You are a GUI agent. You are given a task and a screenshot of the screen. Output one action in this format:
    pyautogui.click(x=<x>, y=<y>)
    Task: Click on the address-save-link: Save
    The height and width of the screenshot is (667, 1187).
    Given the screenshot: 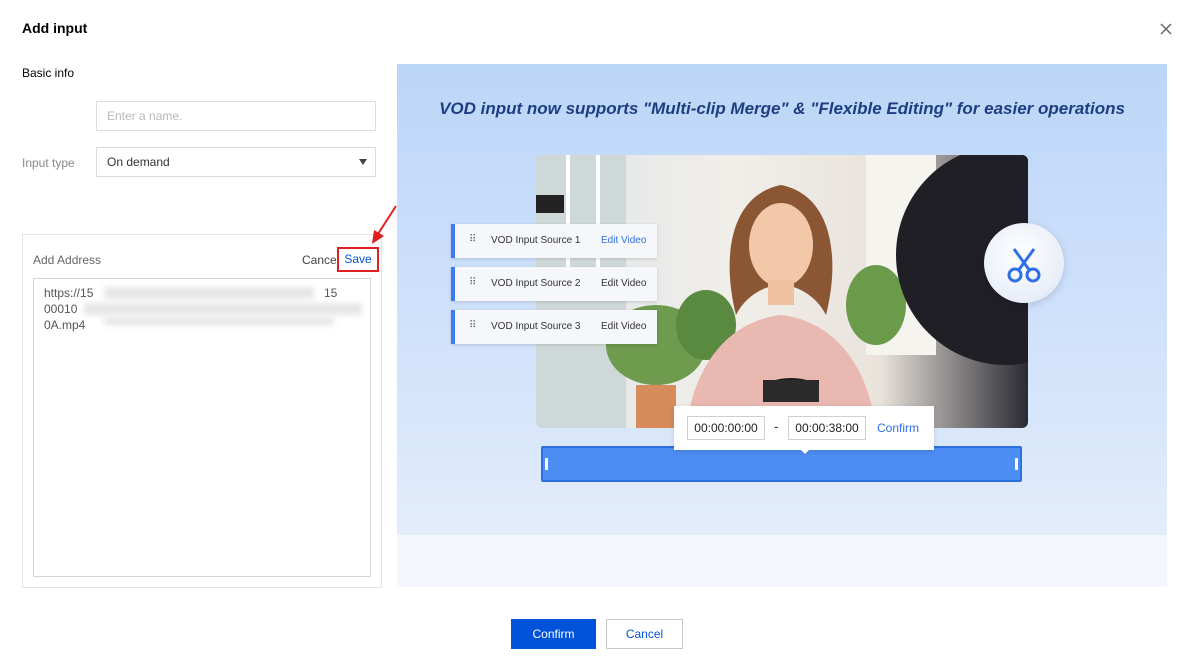 What is the action you would take?
    pyautogui.click(x=358, y=259)
    